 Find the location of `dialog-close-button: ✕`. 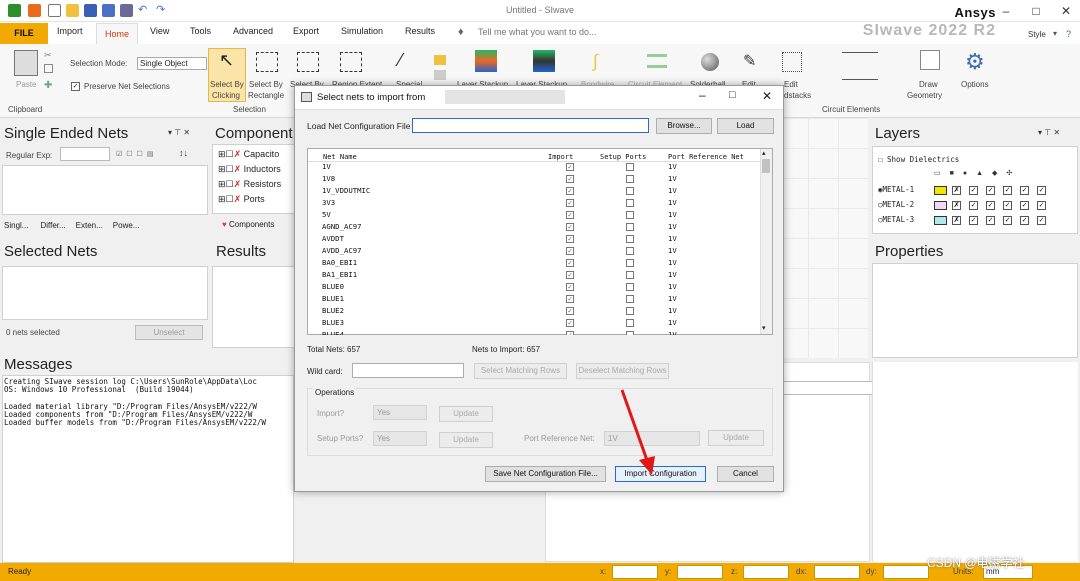

dialog-close-button: ✕ is located at coordinates (767, 96).